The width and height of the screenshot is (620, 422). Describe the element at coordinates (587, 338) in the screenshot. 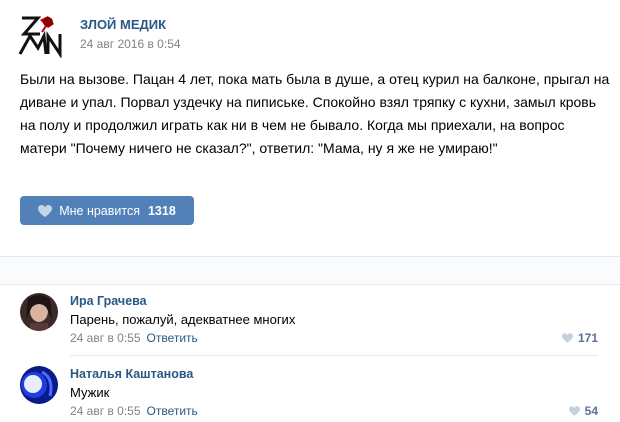

I see `comment-like-count: 171` at that location.